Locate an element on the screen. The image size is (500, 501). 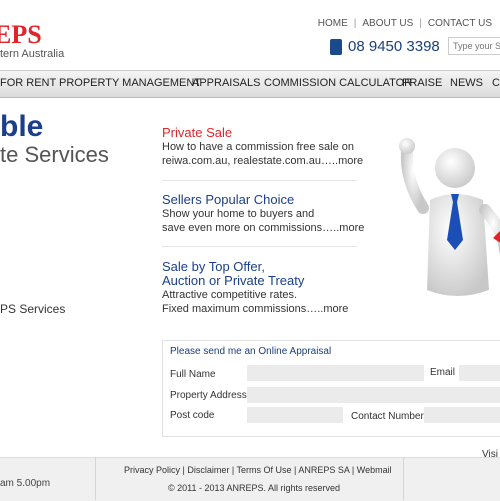
post-code-field is located at coordinates (295, 415).